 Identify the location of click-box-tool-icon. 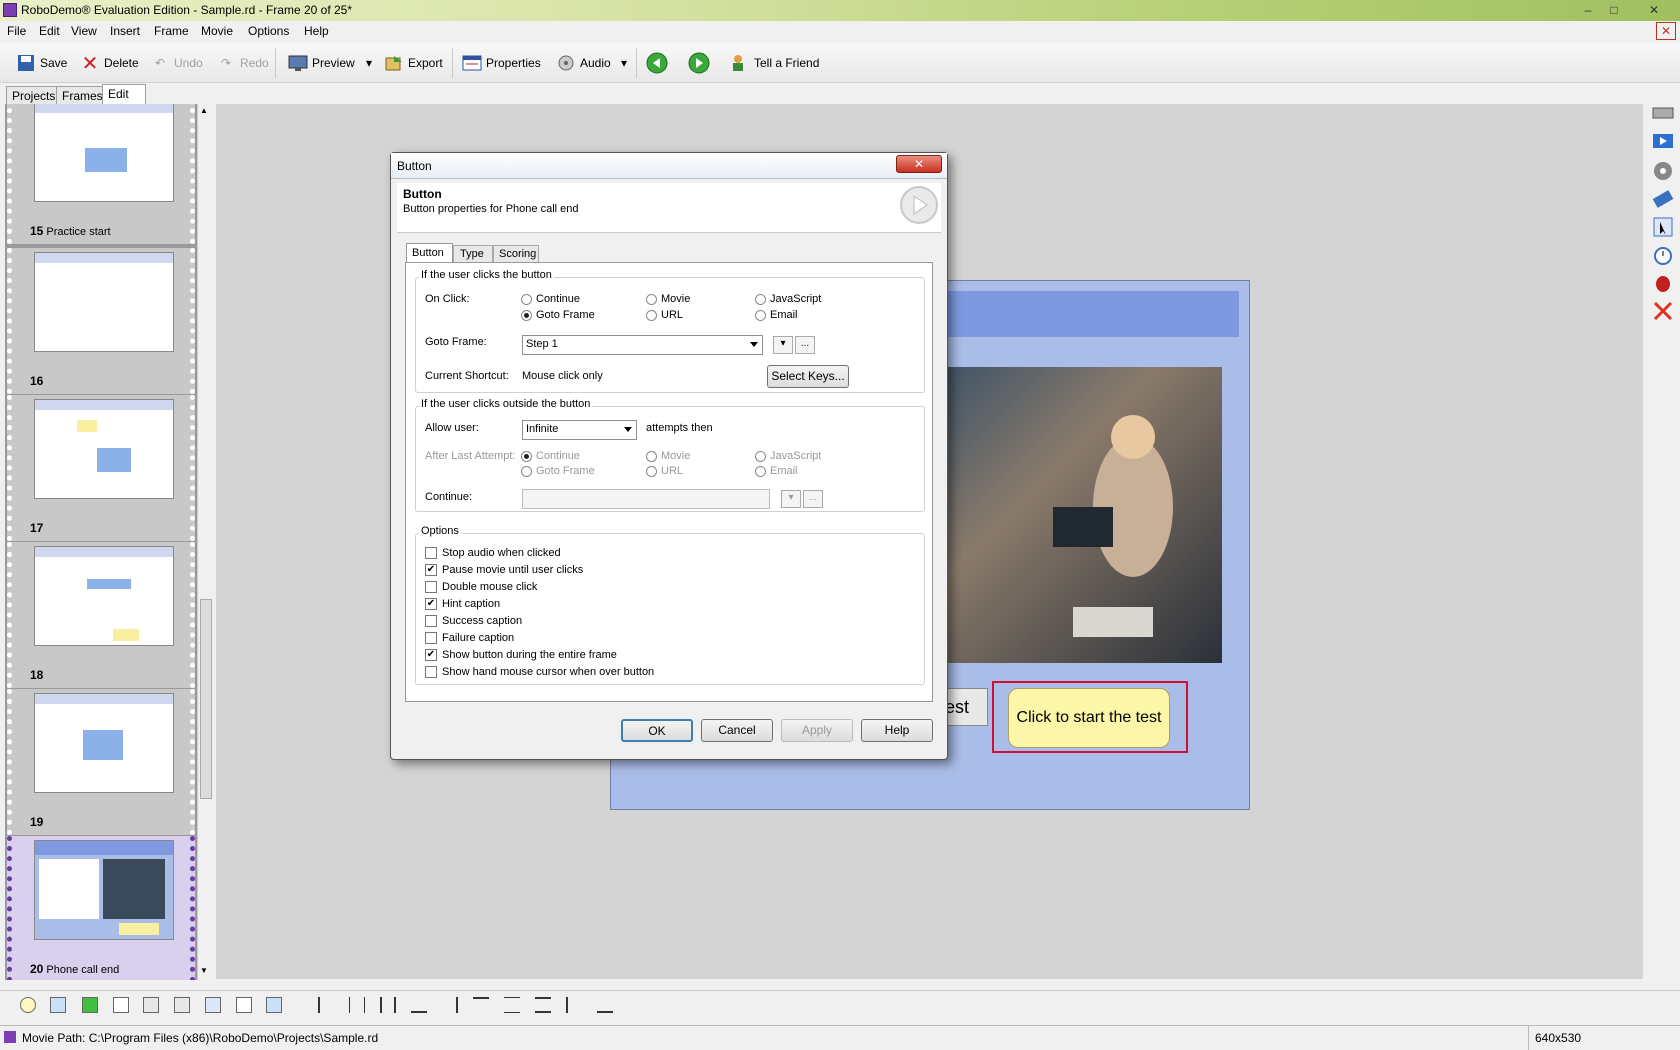
(151, 1005).